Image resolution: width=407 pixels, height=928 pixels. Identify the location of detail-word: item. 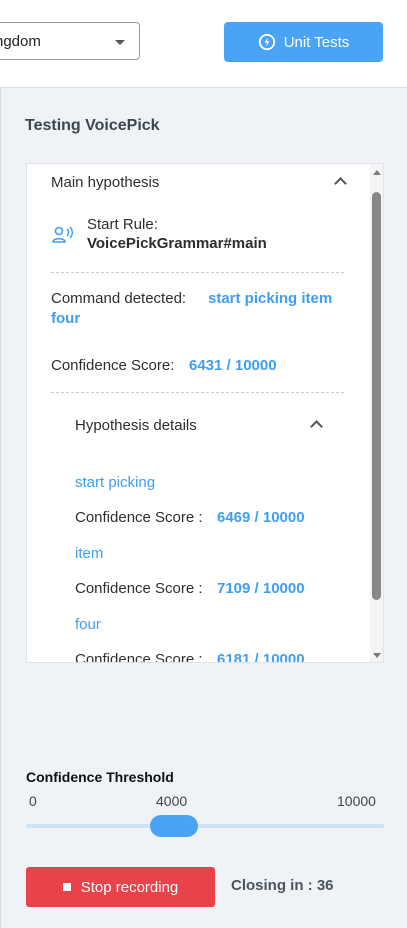
(89, 553).